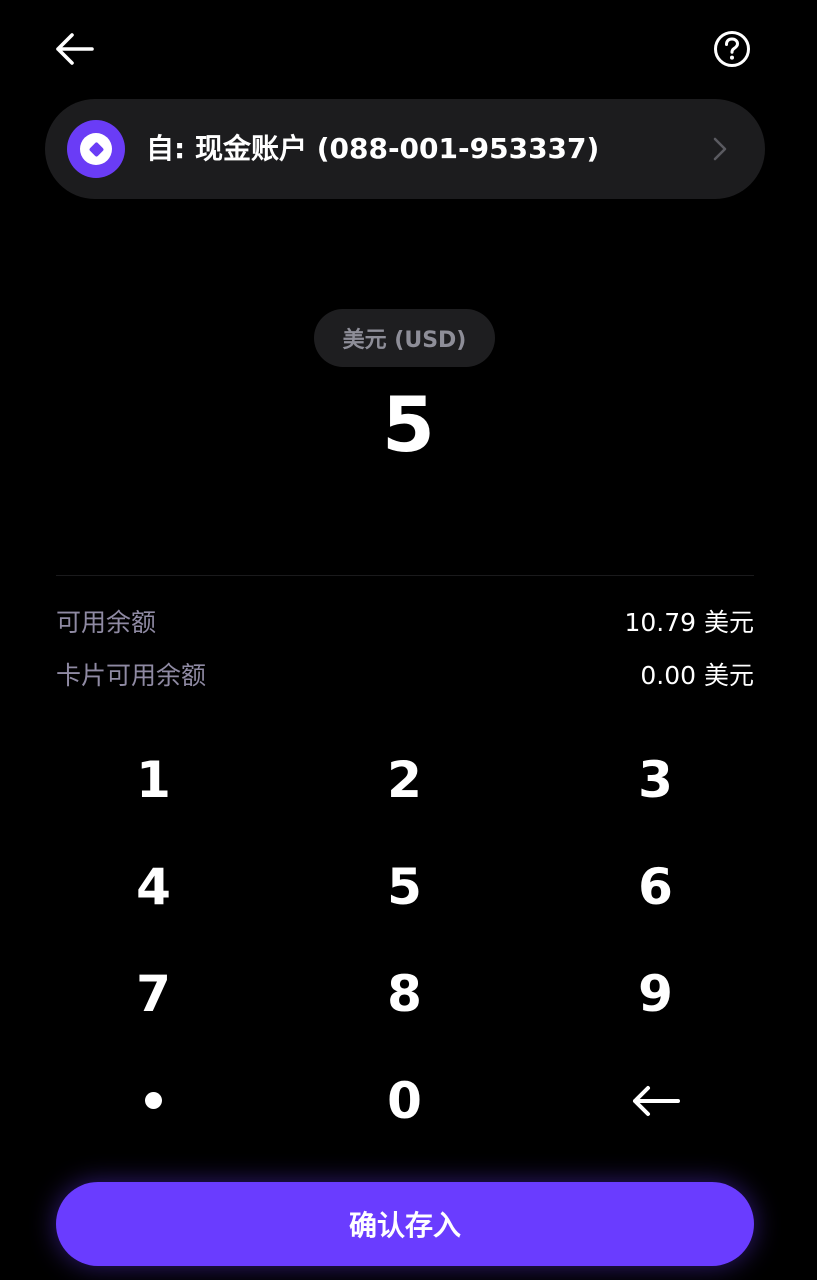 The height and width of the screenshot is (1280, 817). I want to click on divider, so click(405, 575).